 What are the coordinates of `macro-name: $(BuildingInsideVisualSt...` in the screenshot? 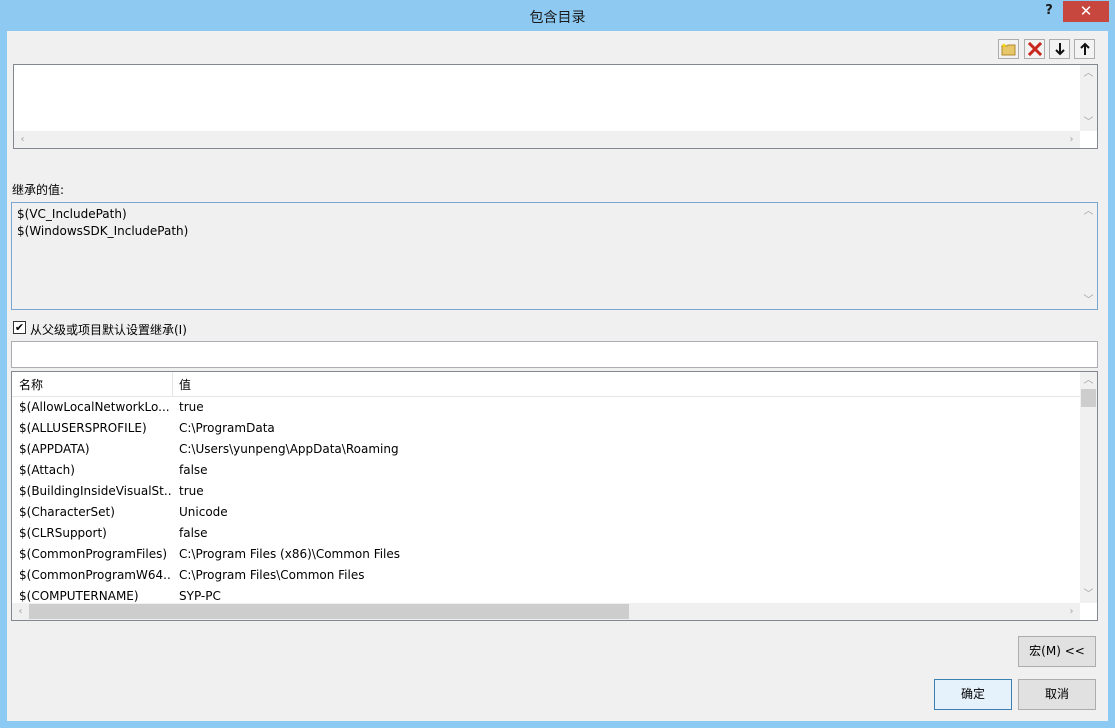 It's located at (95, 491).